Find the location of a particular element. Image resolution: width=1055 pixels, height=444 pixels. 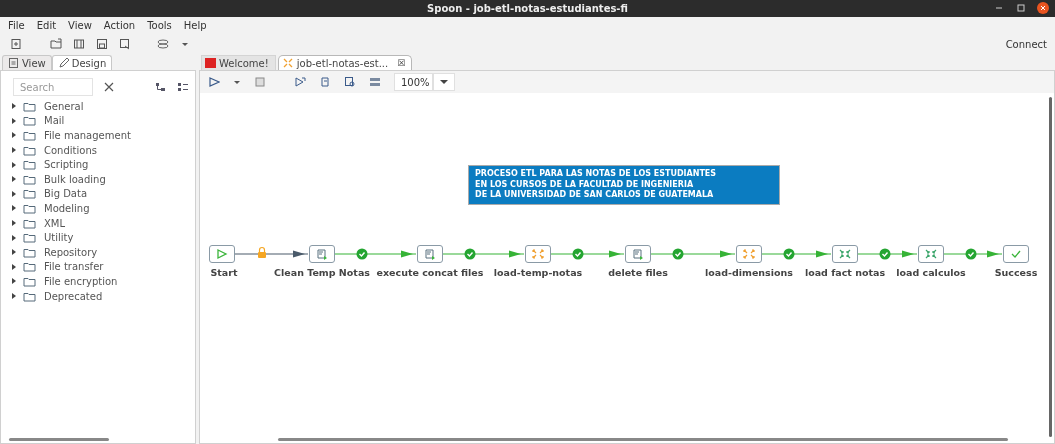

tree-item: XML is located at coordinates (98, 223).